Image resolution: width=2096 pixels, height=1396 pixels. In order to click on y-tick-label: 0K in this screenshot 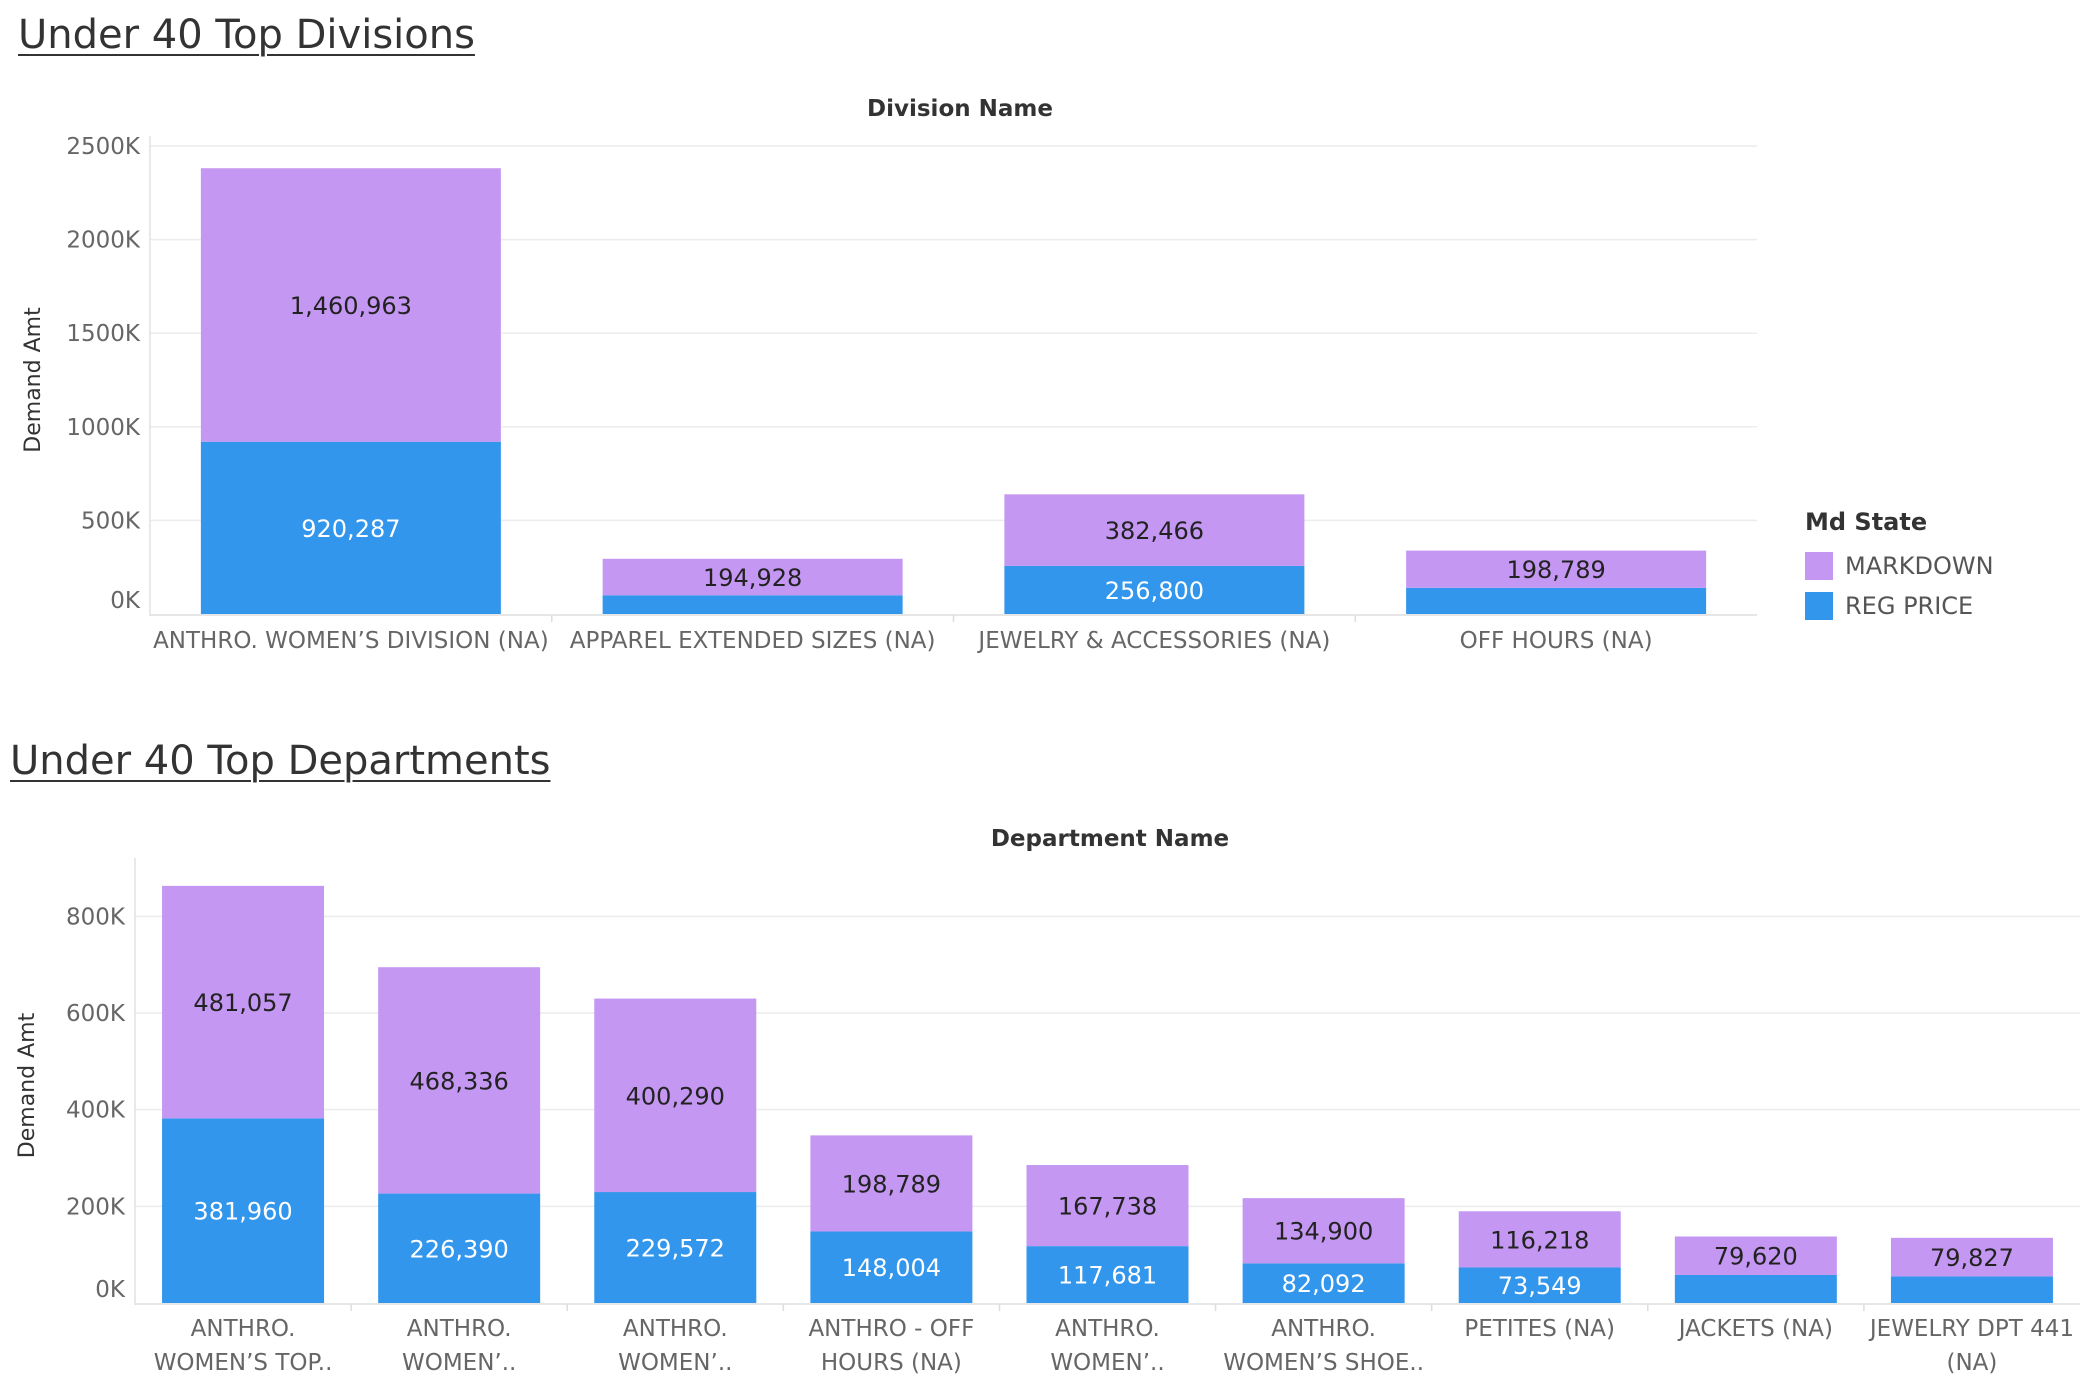, I will do `click(110, 1290)`.